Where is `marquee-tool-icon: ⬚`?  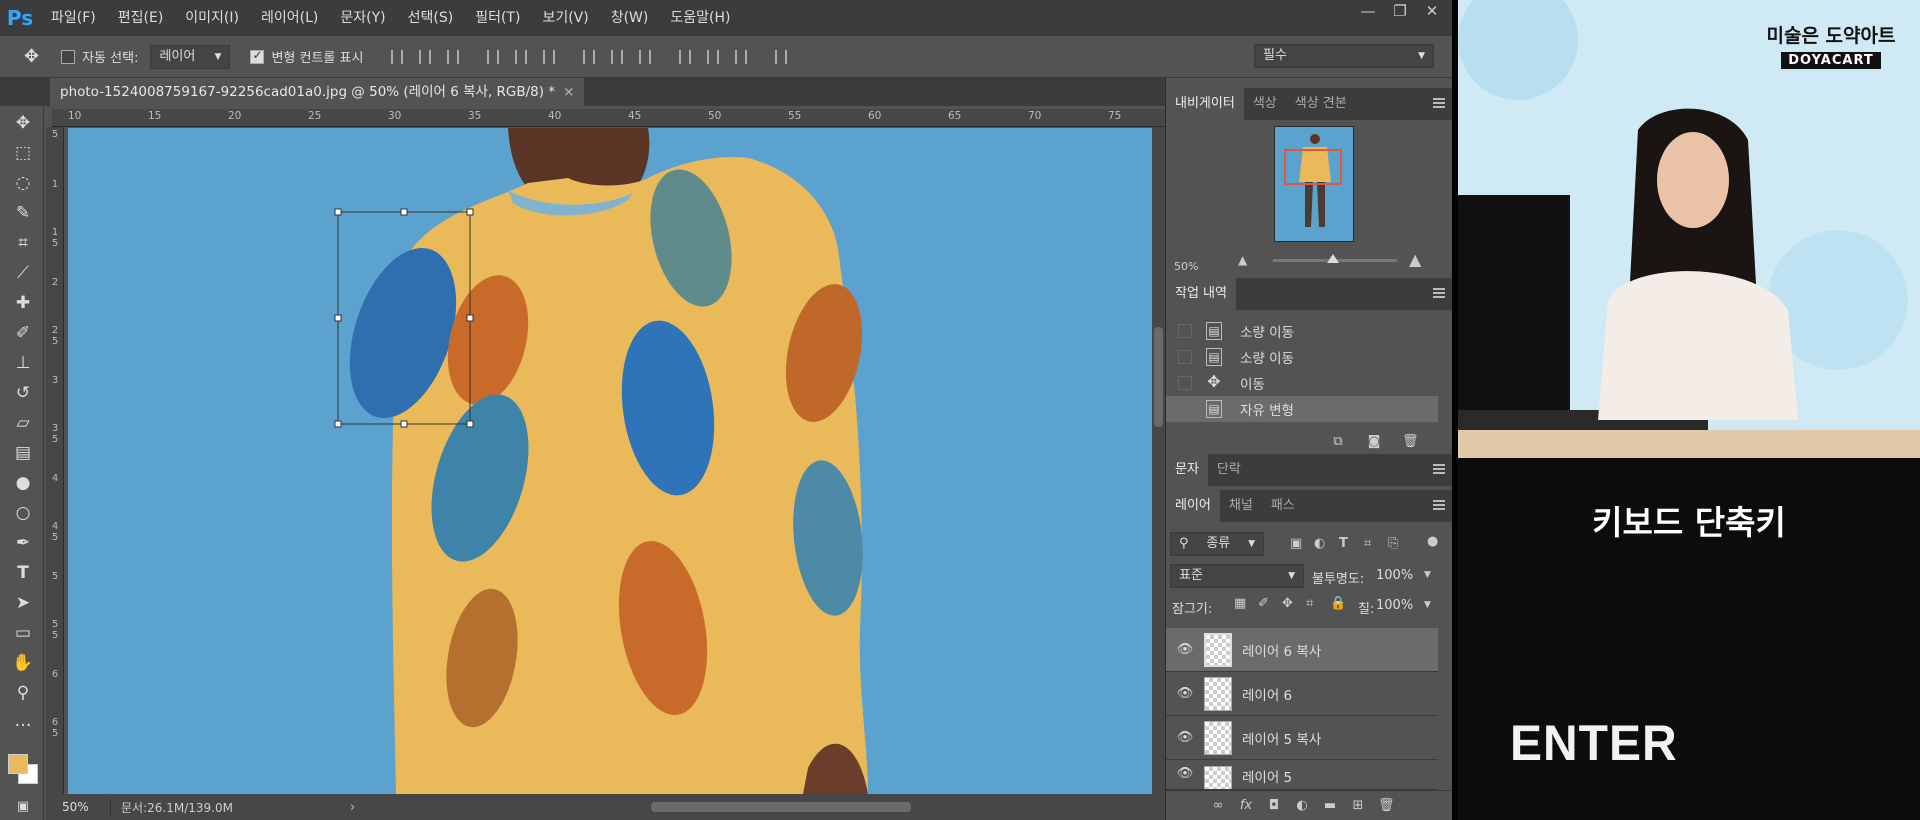 marquee-tool-icon: ⬚ is located at coordinates (23, 153).